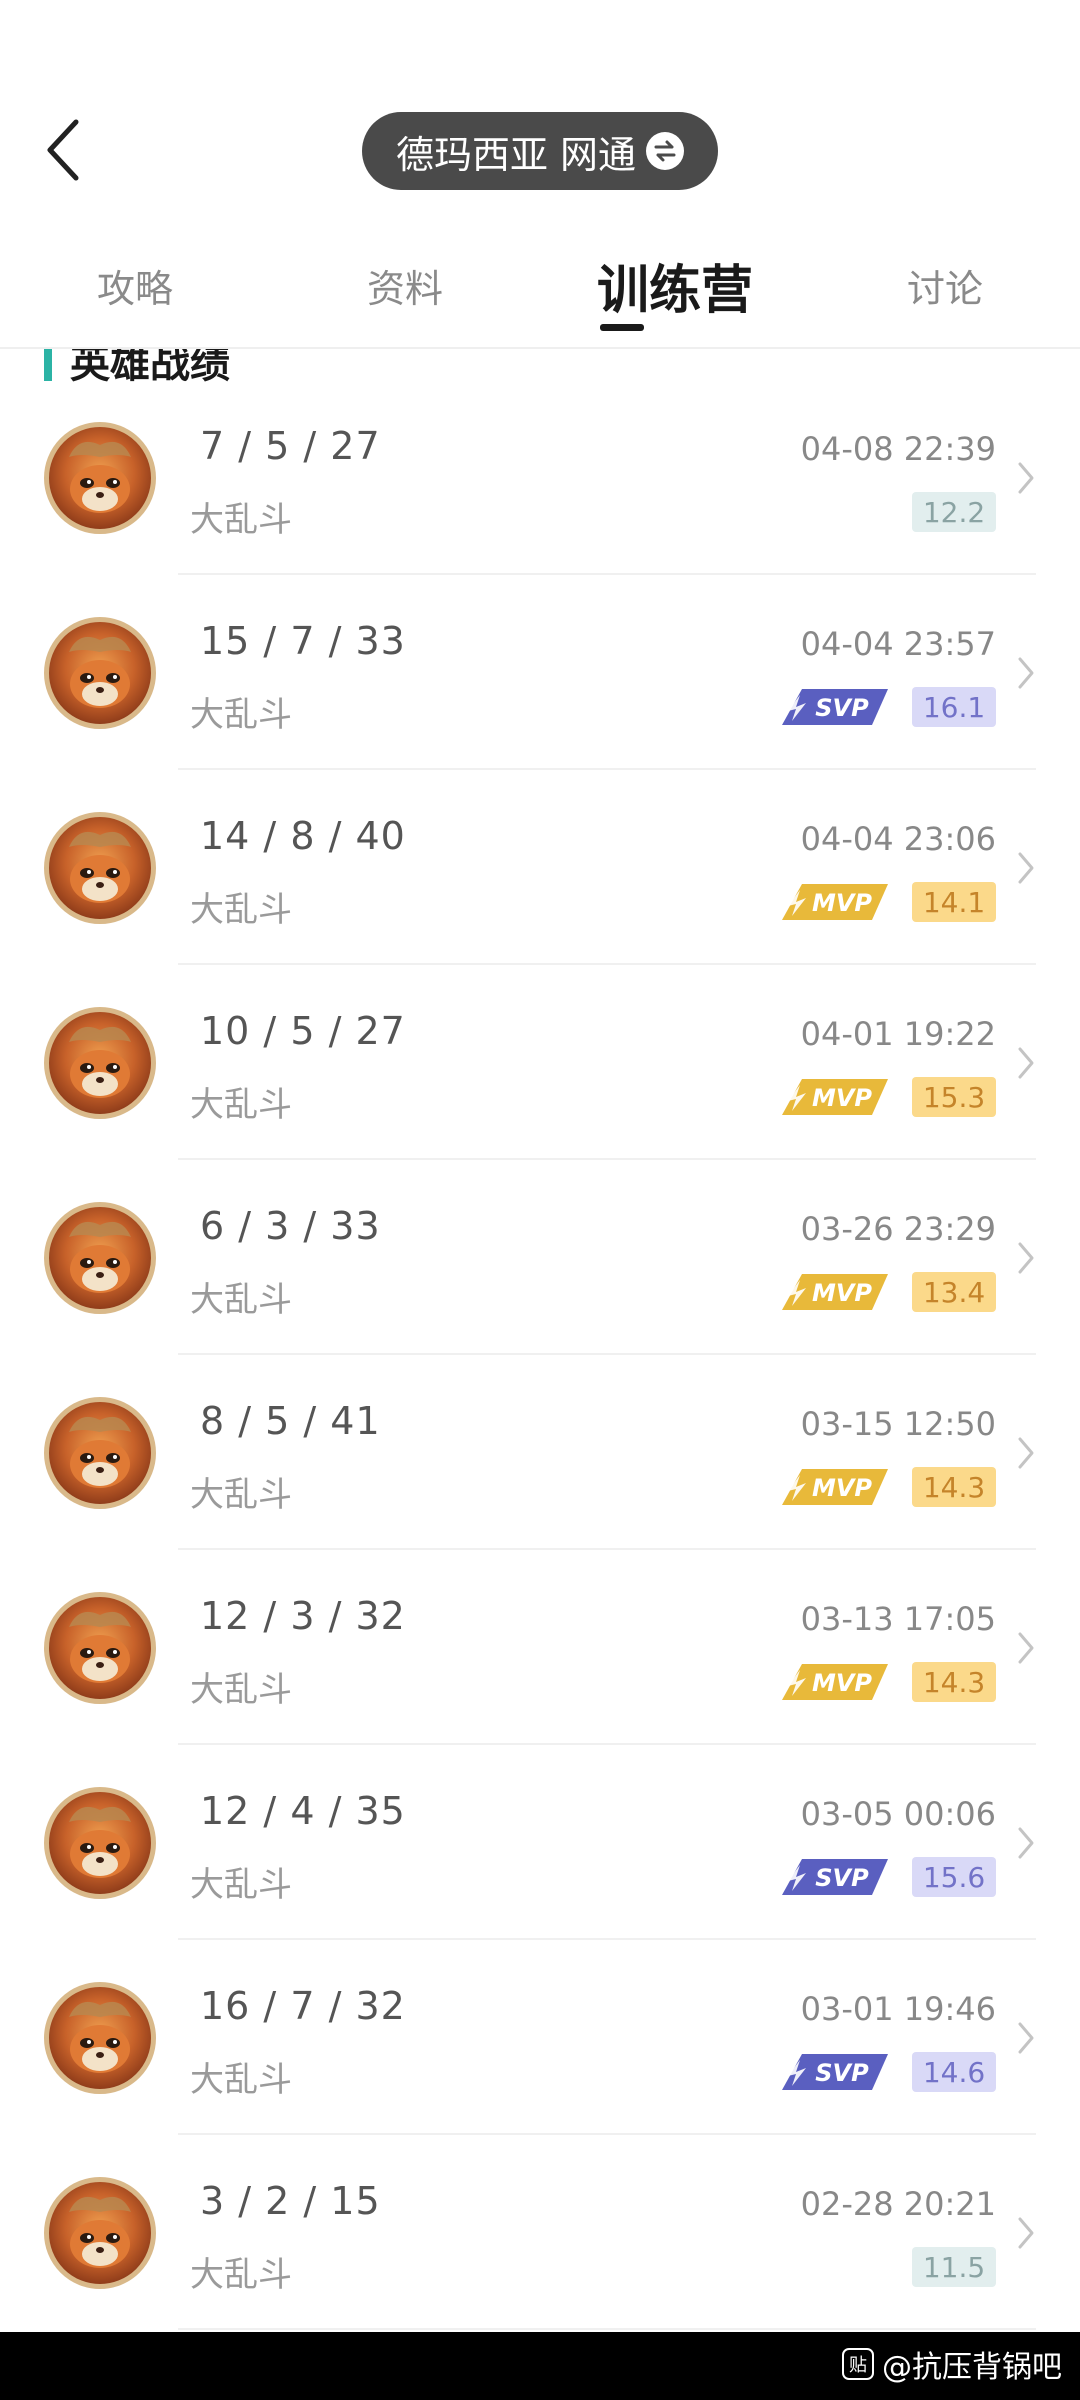  What do you see at coordinates (858, 2364) in the screenshot?
I see `tieba-icon: 贴` at bounding box center [858, 2364].